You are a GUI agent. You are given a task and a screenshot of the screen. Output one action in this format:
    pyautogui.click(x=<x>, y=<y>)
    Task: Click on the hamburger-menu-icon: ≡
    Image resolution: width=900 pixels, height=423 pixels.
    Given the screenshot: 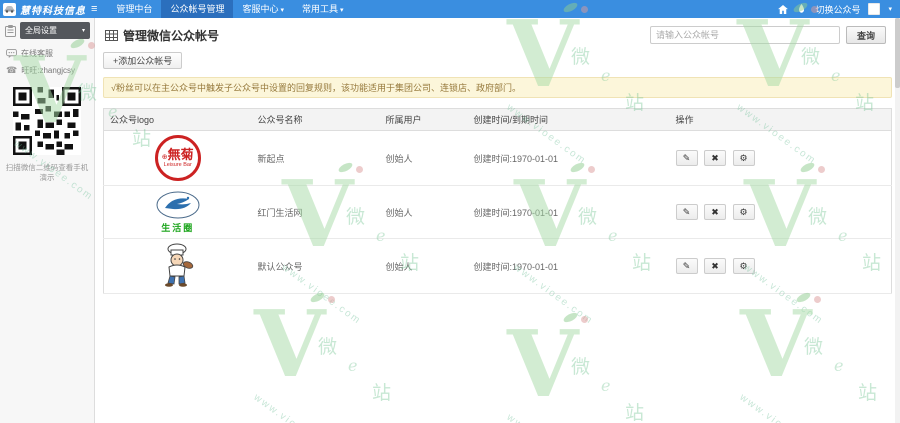 What is the action you would take?
    pyautogui.click(x=94, y=9)
    